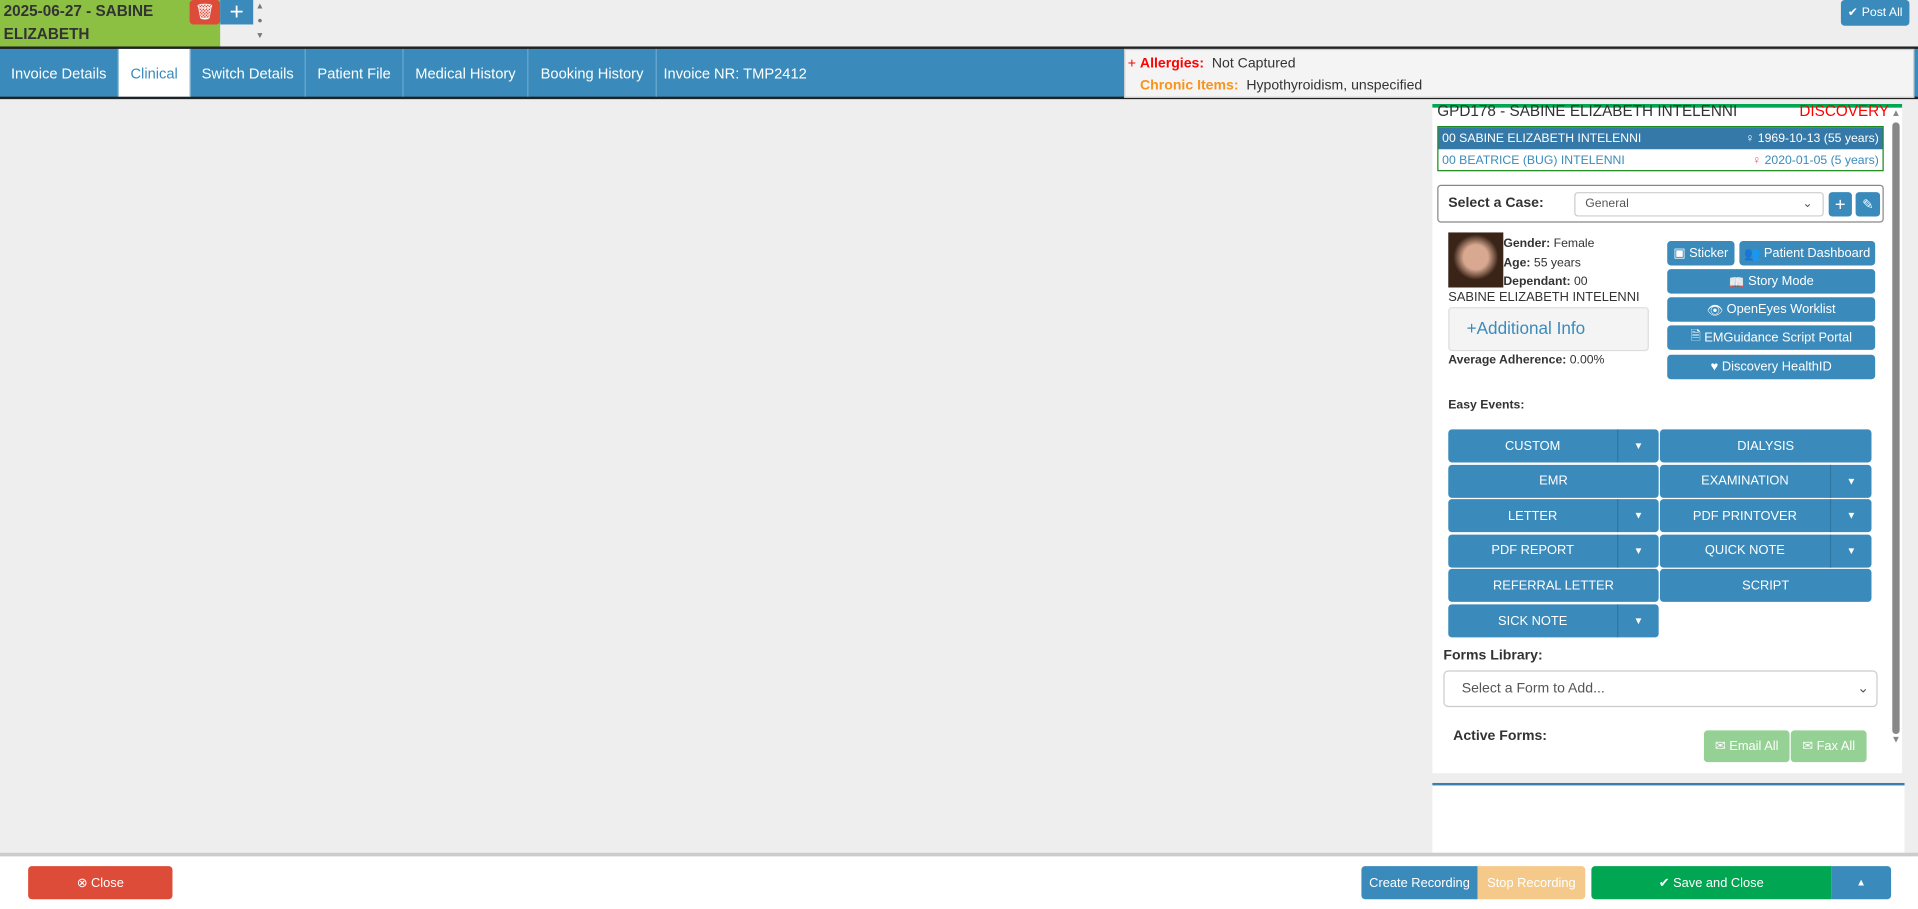 The image size is (1918, 909). Describe the element at coordinates (59, 72) in the screenshot. I see `tab-invoice-details: Invoice Details` at that location.